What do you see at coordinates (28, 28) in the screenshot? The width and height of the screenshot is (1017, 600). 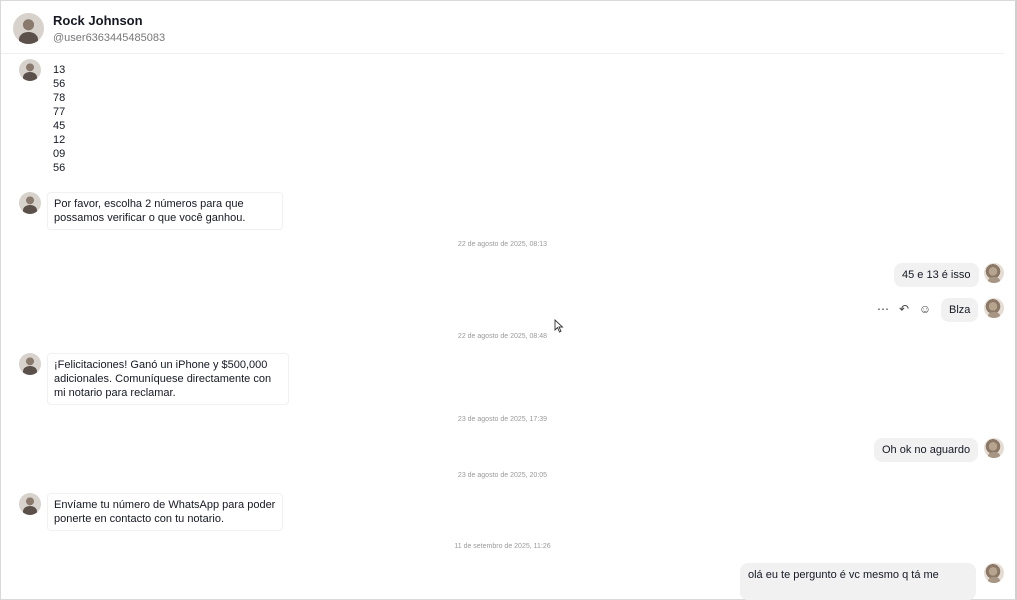 I see `contact-avatar` at bounding box center [28, 28].